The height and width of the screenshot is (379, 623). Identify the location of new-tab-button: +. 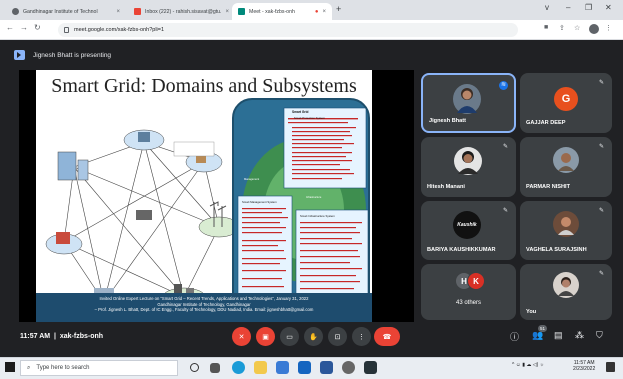
(338, 9).